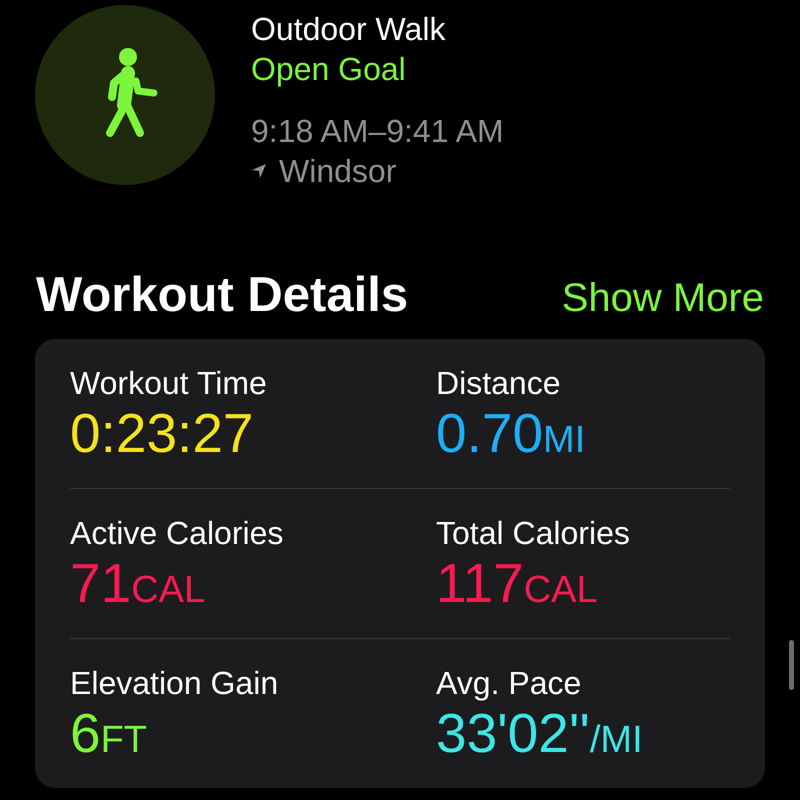  Describe the element at coordinates (175, 683) in the screenshot. I see `metric-label: Elevation Gain` at that location.